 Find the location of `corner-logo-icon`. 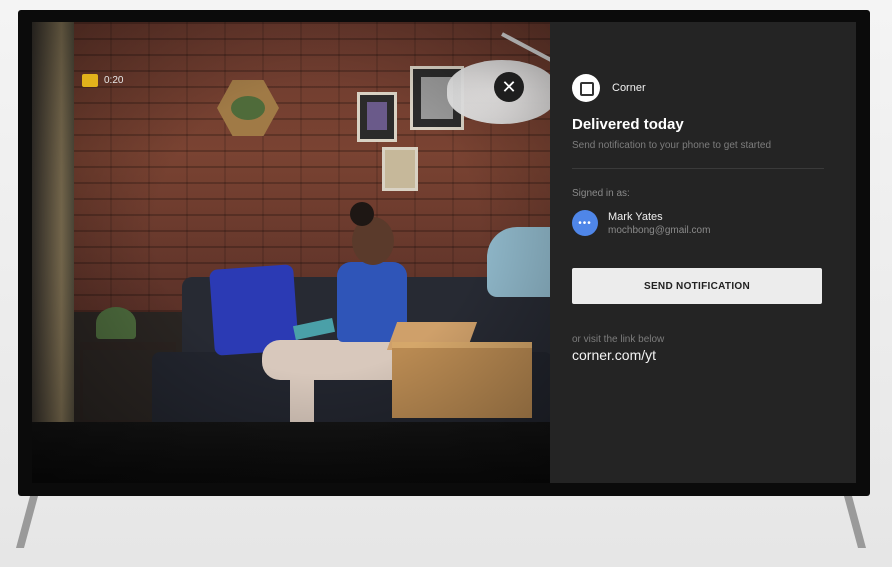

corner-logo-icon is located at coordinates (586, 88).